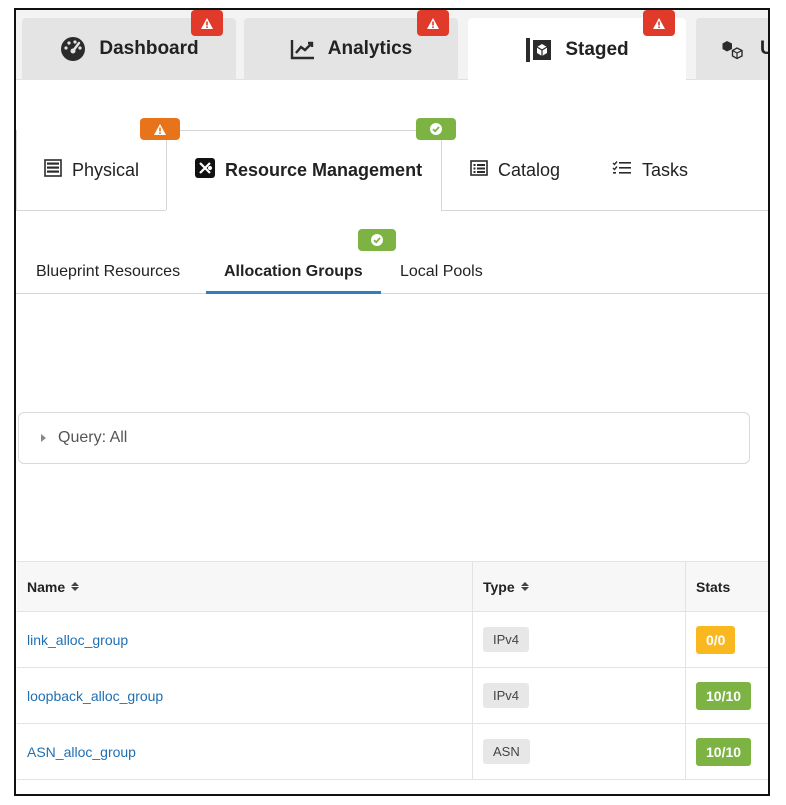 The image size is (786, 805). I want to click on tab-blueprint-resources-label: Blueprint Resources, so click(108, 271).